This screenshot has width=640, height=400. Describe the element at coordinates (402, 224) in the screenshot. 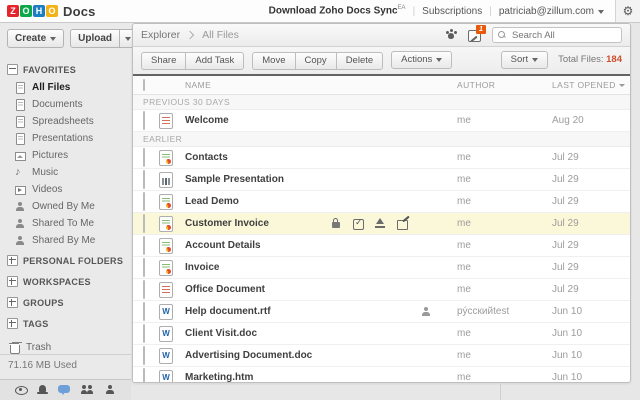

I see `edit-icon` at that location.